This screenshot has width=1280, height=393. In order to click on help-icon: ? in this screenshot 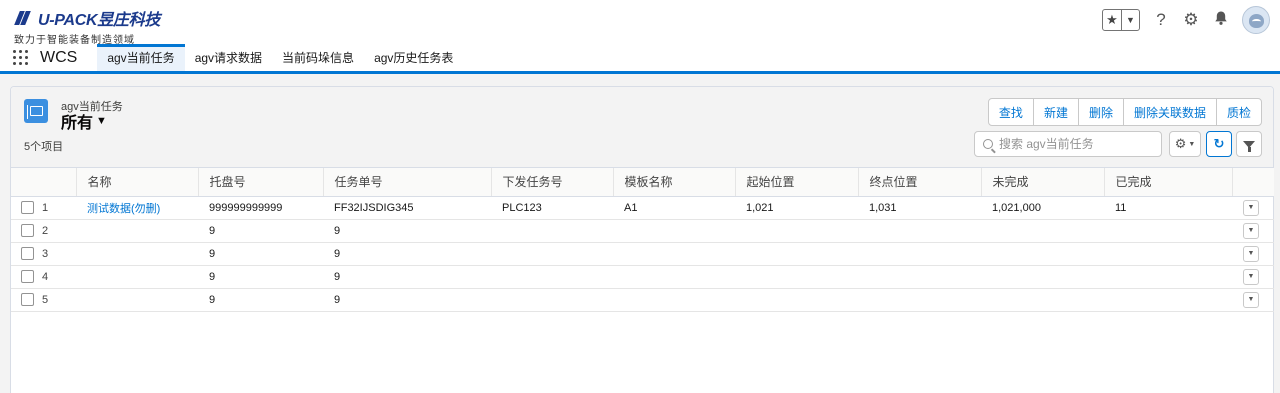, I will do `click(1161, 20)`.